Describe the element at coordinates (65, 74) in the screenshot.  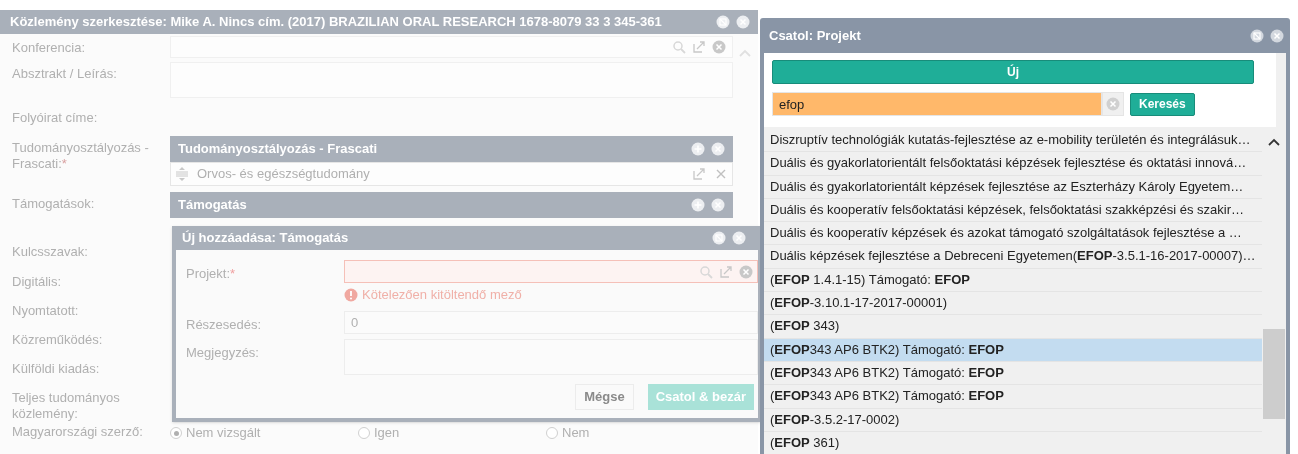
I see `field-label: Absztrakt / Leírás:` at that location.